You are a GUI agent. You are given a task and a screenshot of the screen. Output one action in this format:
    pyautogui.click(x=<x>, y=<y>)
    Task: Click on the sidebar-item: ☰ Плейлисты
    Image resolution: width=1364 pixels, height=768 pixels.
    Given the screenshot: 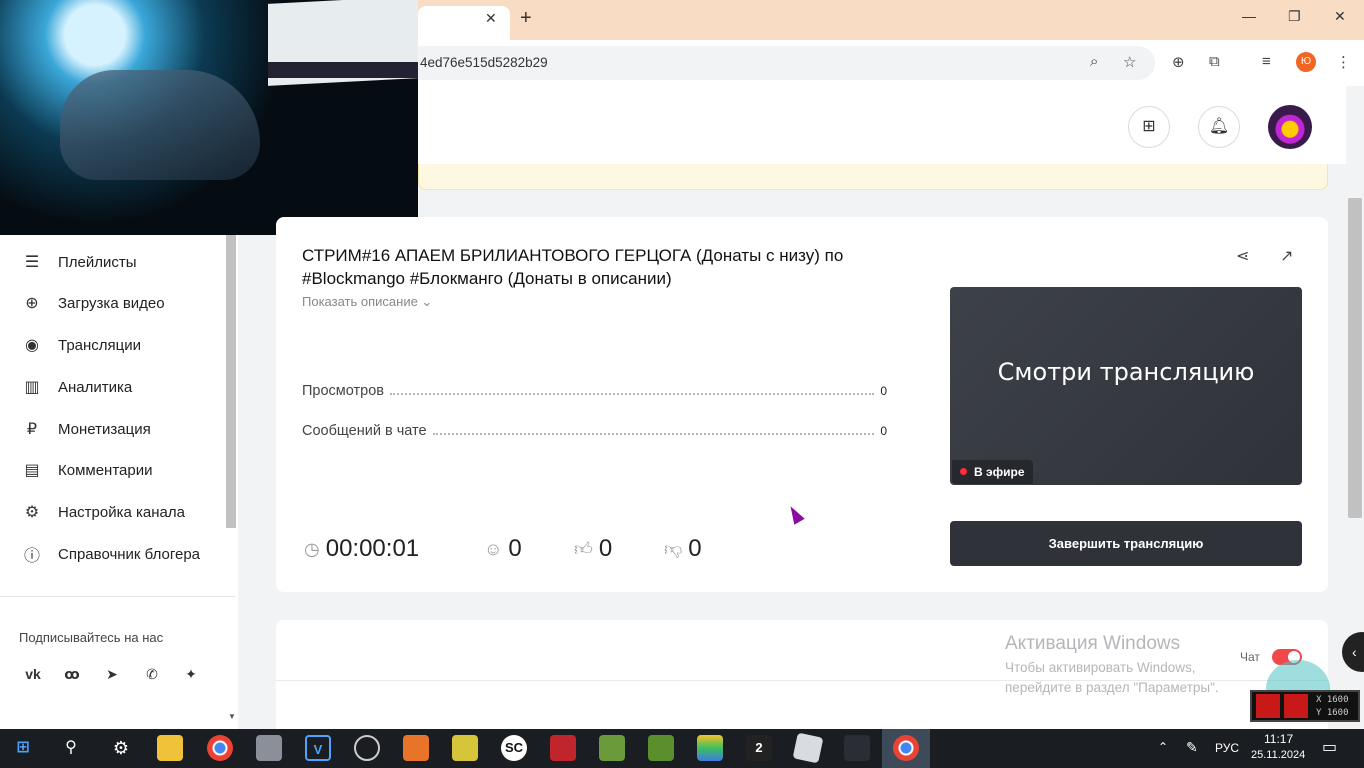 What is the action you would take?
    pyautogui.click(x=78, y=262)
    